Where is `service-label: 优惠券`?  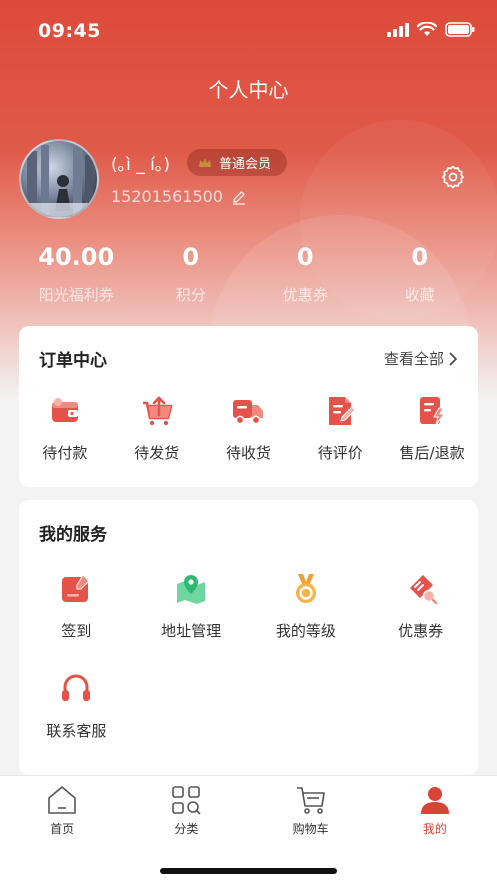 service-label: 优惠券 is located at coordinates (421, 631).